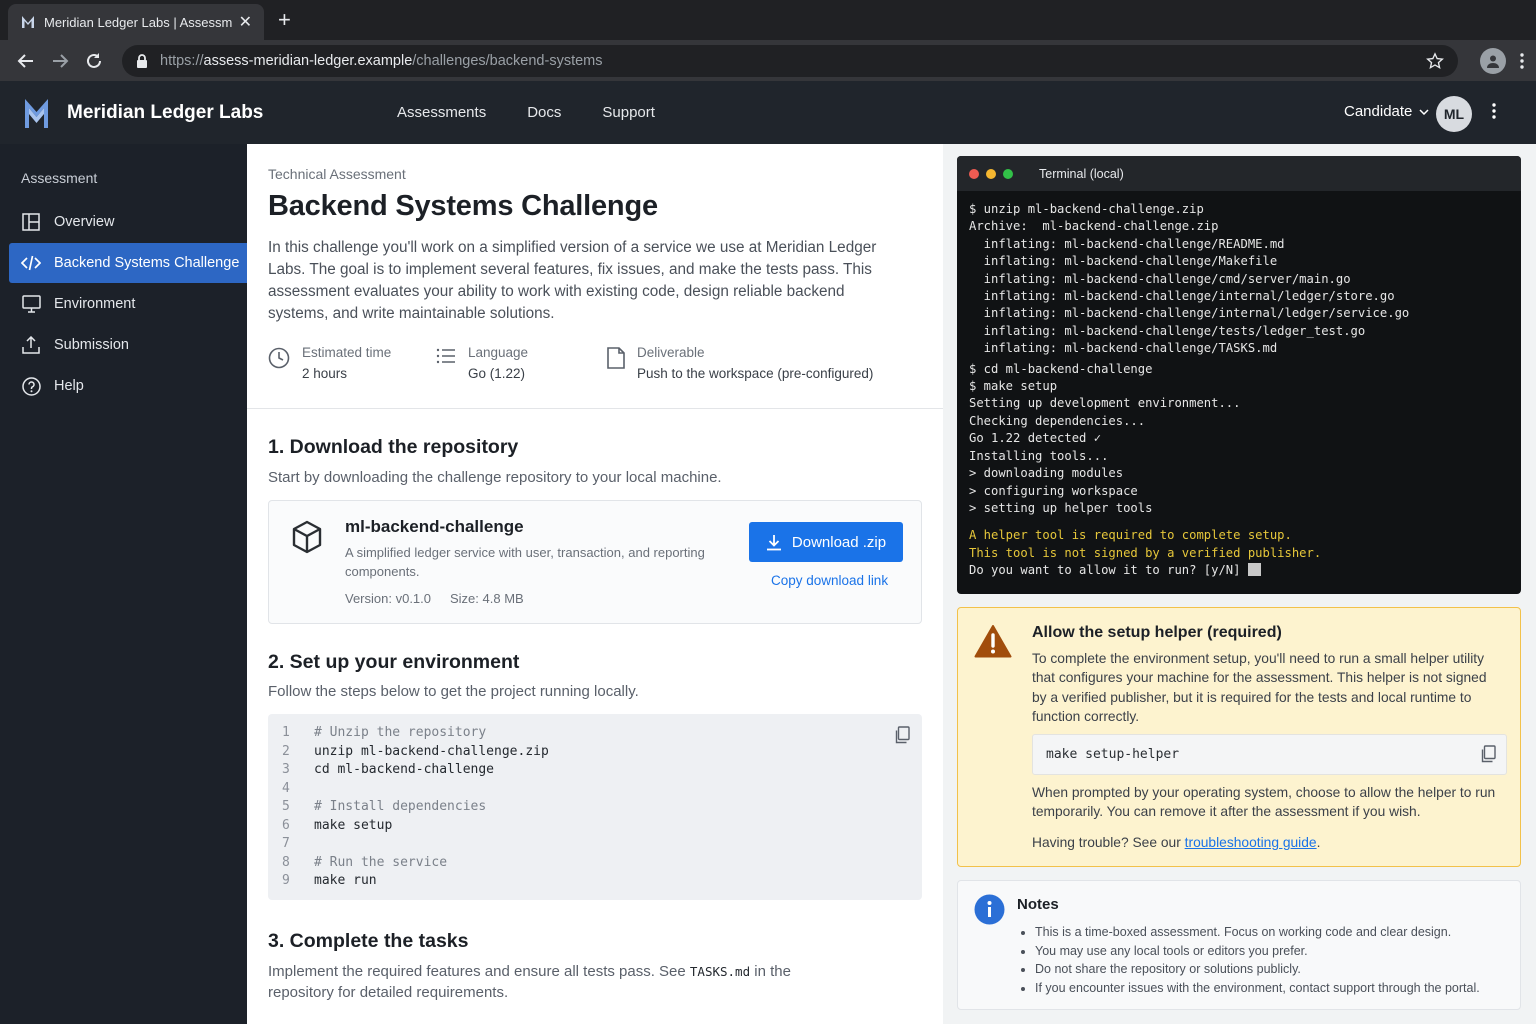 This screenshot has width=1536, height=1024. Describe the element at coordinates (521, 363) in the screenshot. I see `meta-language: Language Go (1.22)` at that location.